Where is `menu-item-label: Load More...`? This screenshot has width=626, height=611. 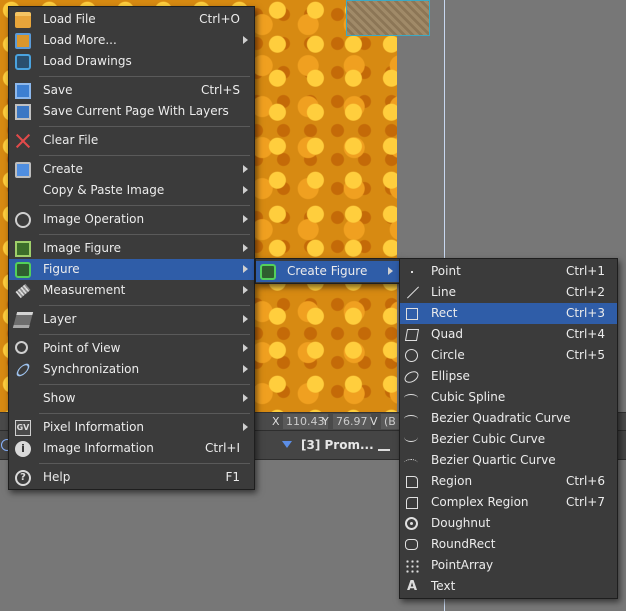 menu-item-label: Load More... is located at coordinates (80, 40).